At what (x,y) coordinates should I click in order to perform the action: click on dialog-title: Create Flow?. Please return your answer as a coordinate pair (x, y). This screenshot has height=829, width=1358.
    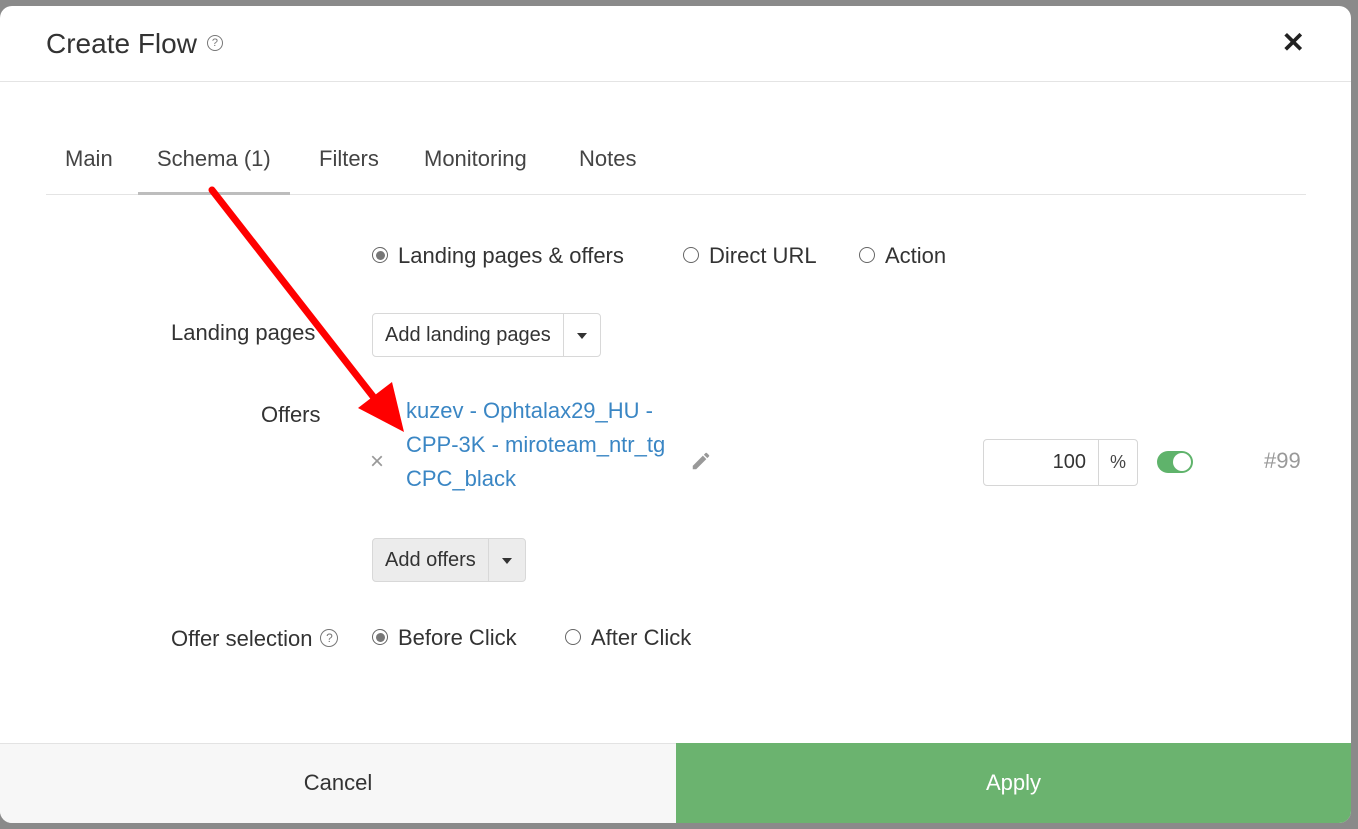
    Looking at the image, I should click on (134, 44).